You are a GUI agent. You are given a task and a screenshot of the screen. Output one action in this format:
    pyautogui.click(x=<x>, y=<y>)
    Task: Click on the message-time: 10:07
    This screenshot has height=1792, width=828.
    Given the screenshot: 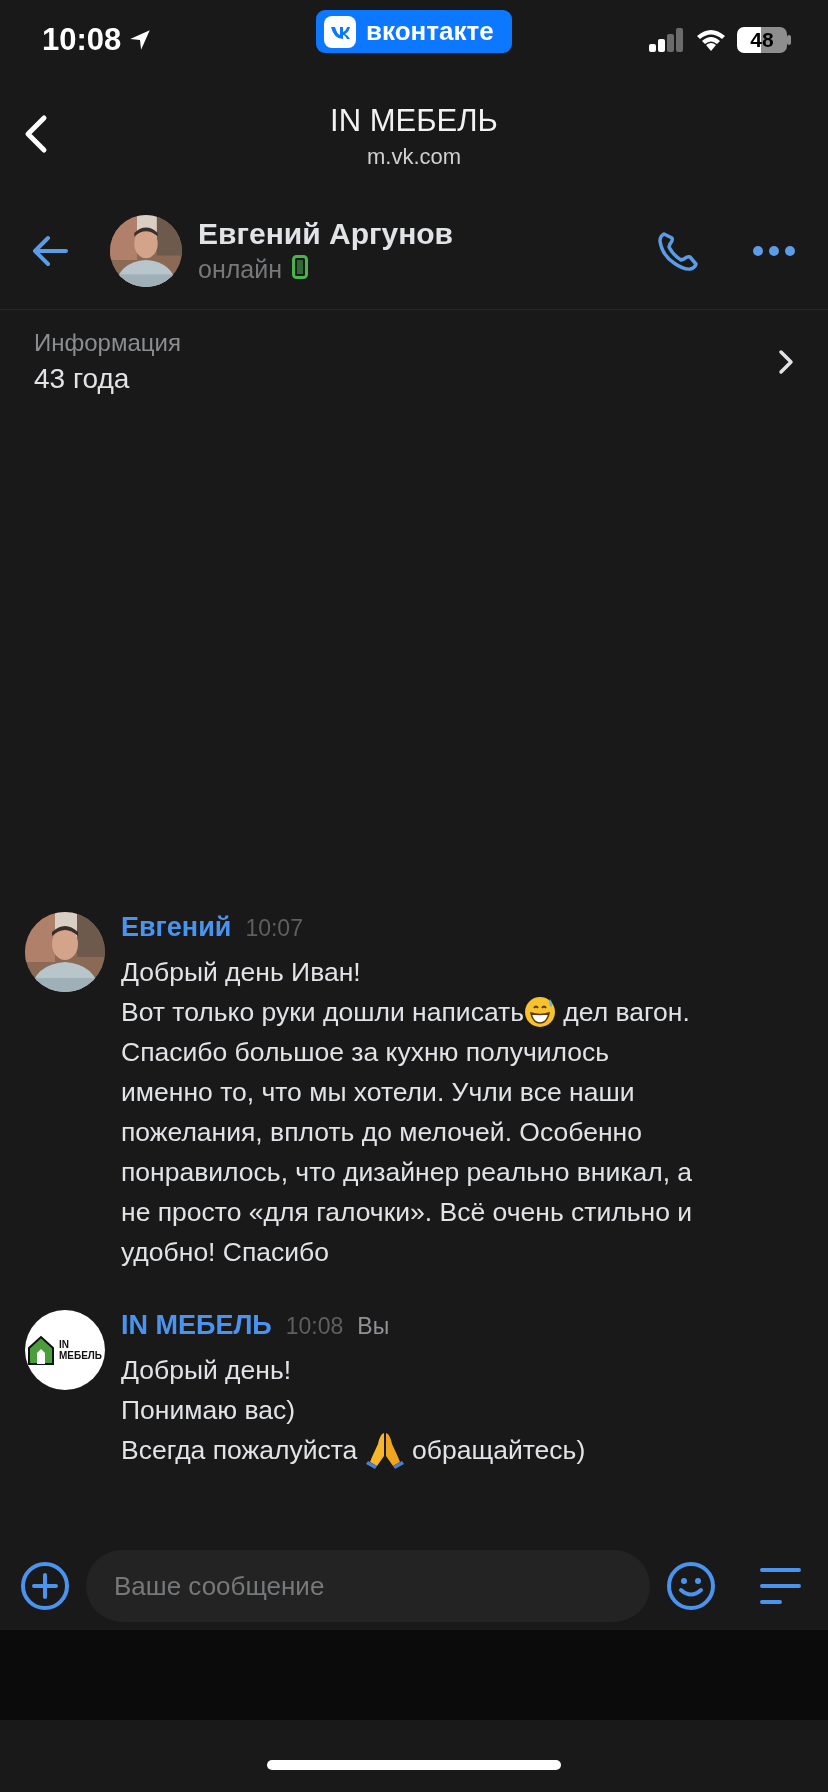 What is the action you would take?
    pyautogui.click(x=274, y=928)
    